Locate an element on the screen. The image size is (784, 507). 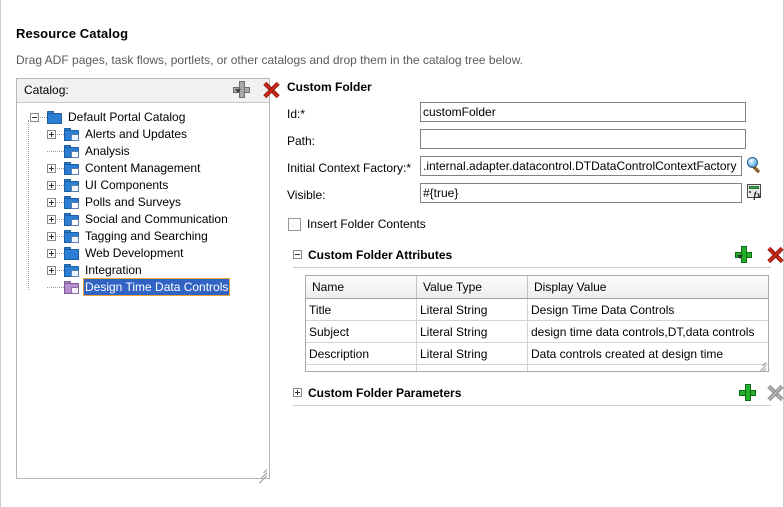
tree-item-content-management: Content Management is located at coordinates (146, 168).